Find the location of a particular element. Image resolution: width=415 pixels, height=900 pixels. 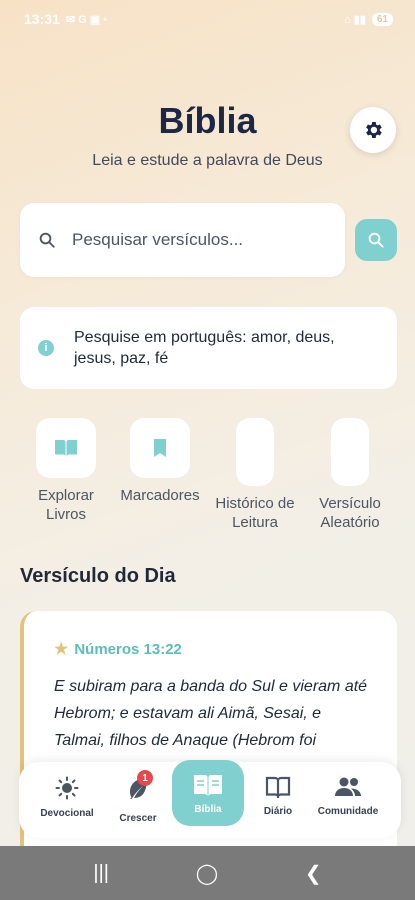

book-icon is located at coordinates (208, 785).